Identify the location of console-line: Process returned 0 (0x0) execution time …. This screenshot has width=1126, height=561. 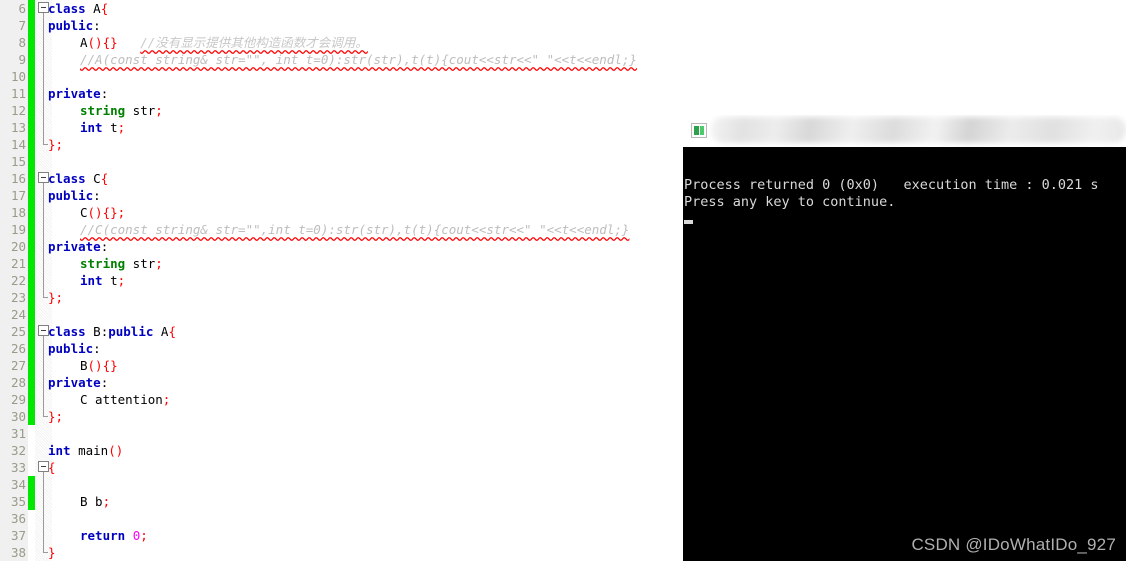
(891, 185).